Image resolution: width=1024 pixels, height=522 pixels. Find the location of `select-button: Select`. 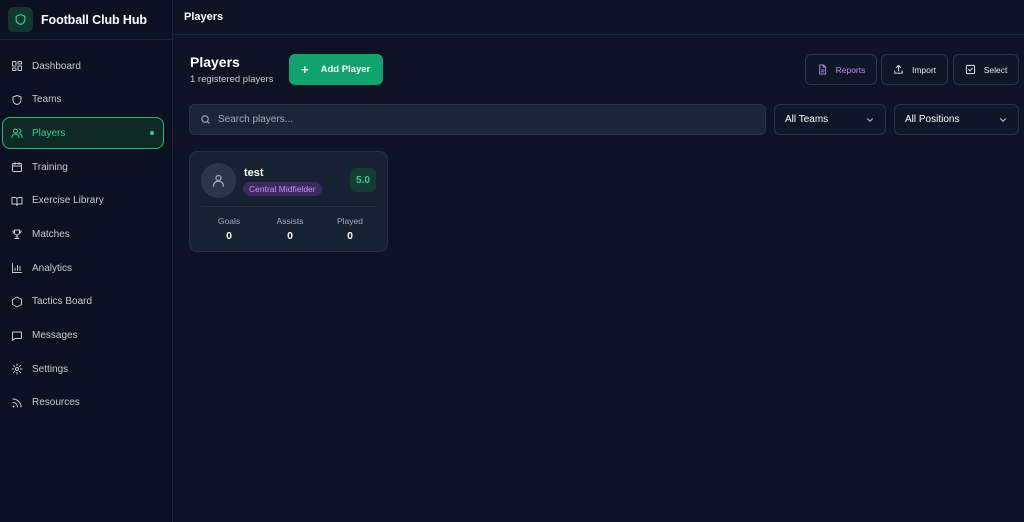

select-button: Select is located at coordinates (986, 69).